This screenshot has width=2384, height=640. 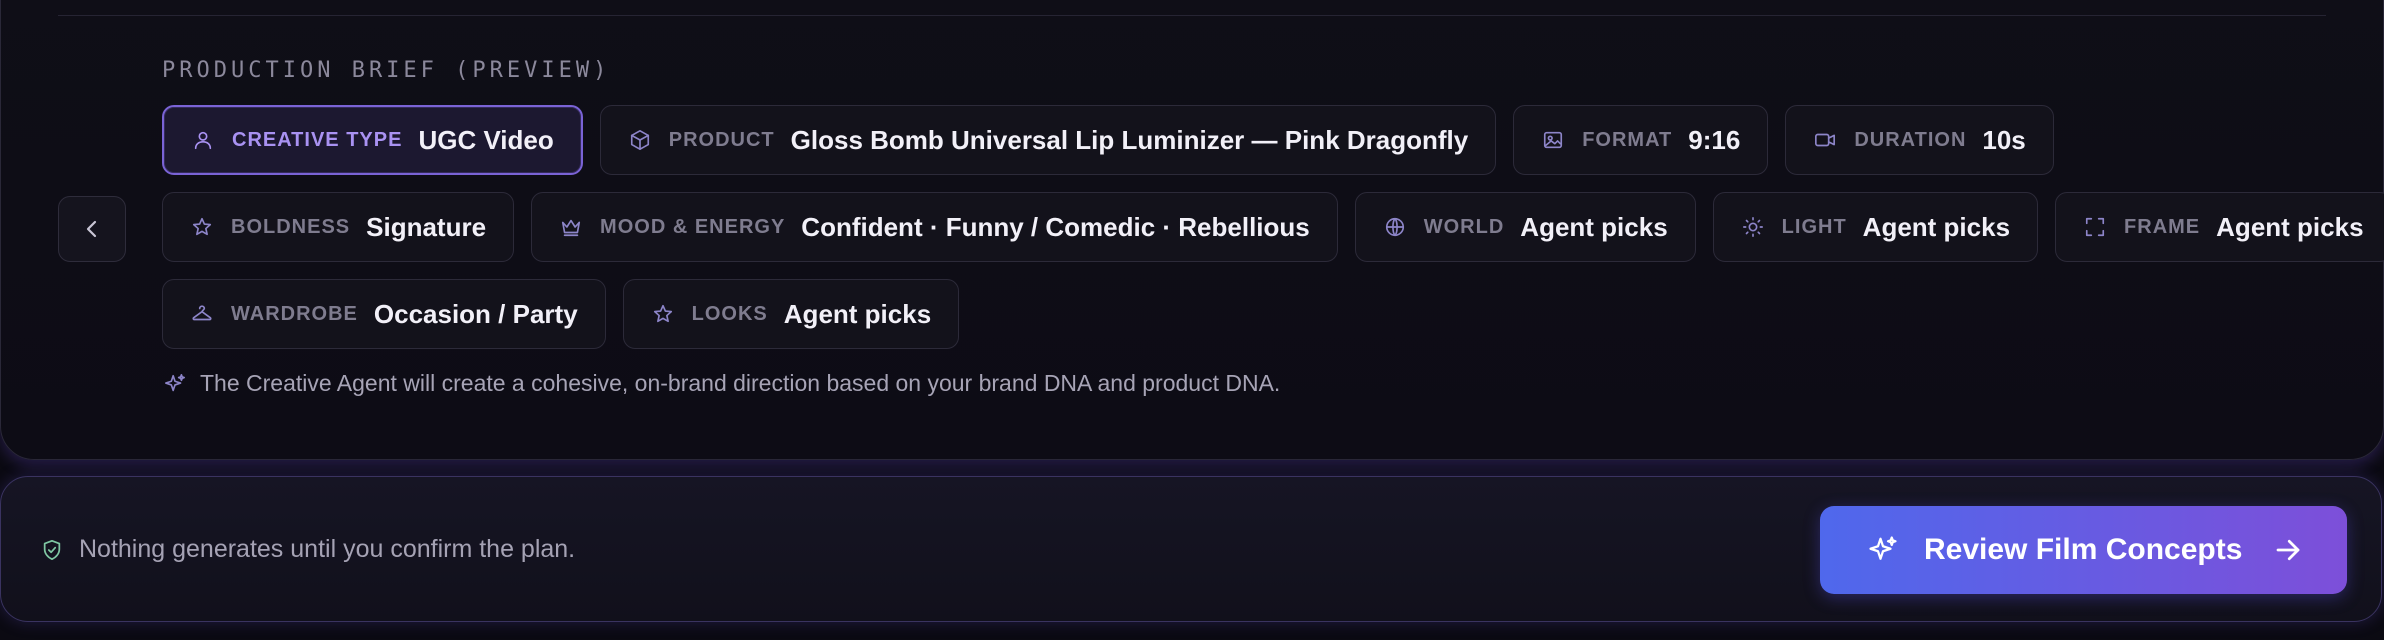 I want to click on hanger-icon, so click(x=202, y=314).